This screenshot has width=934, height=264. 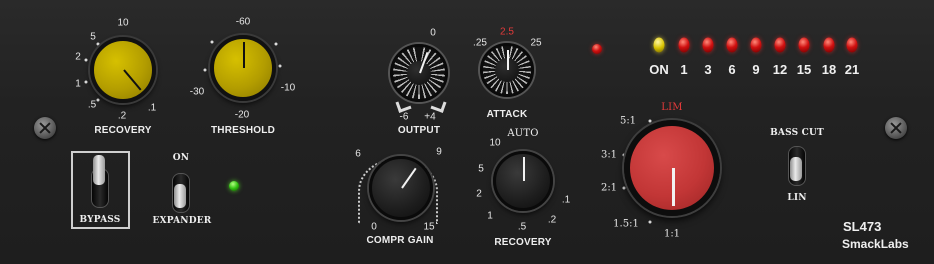 I want to click on output-knob, so click(x=419, y=73).